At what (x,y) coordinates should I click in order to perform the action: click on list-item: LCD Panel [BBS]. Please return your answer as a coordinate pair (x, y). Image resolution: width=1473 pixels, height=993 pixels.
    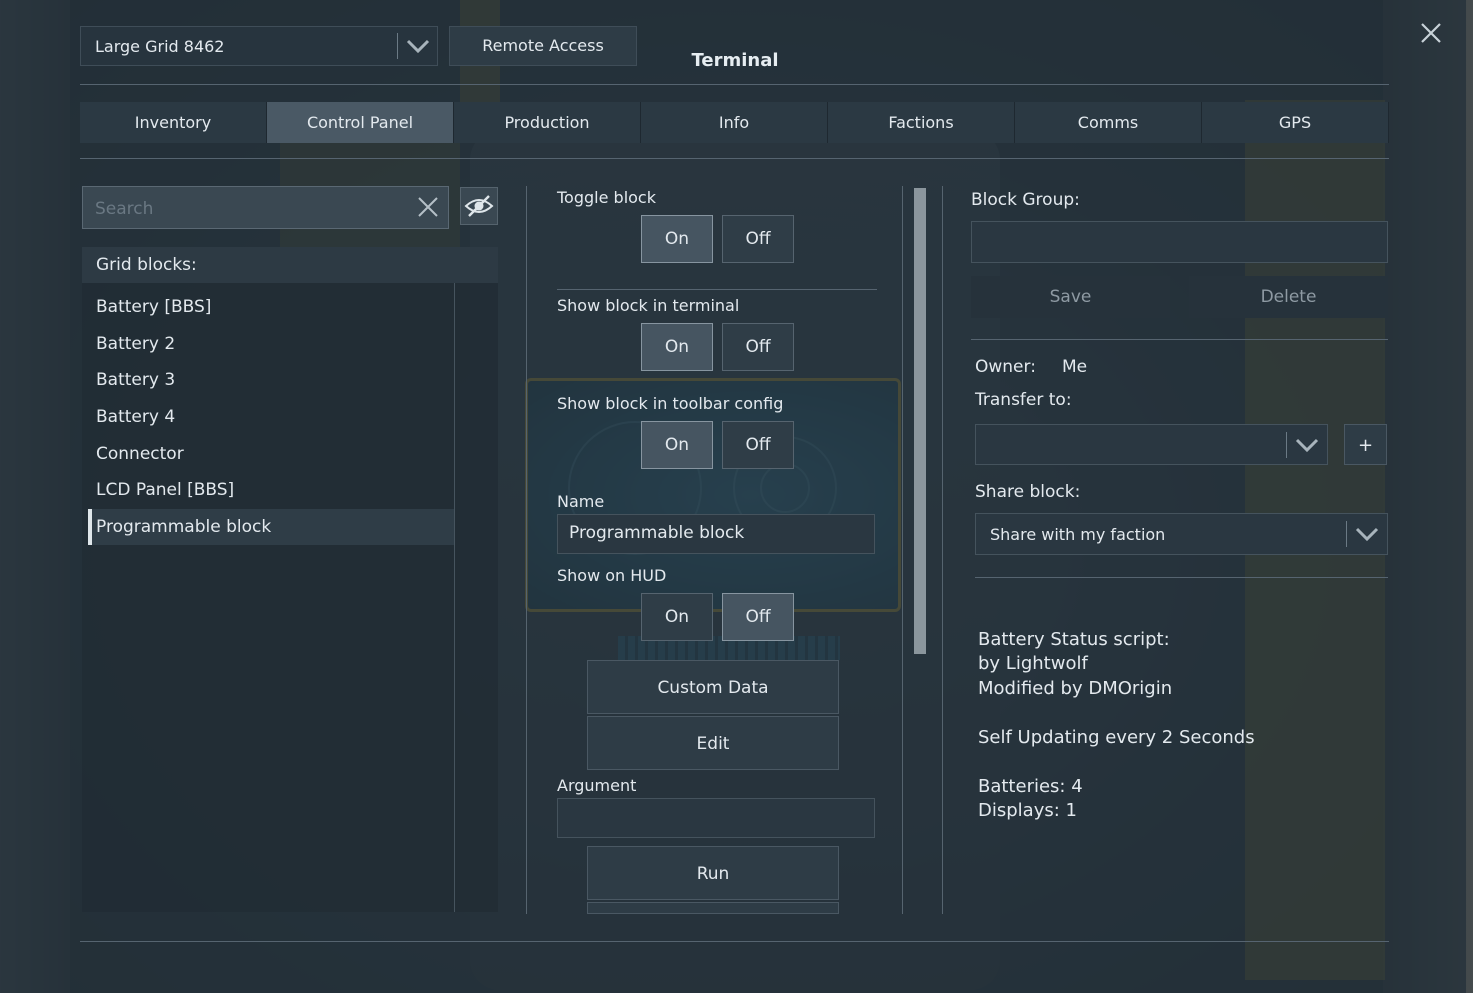
    Looking at the image, I should click on (271, 490).